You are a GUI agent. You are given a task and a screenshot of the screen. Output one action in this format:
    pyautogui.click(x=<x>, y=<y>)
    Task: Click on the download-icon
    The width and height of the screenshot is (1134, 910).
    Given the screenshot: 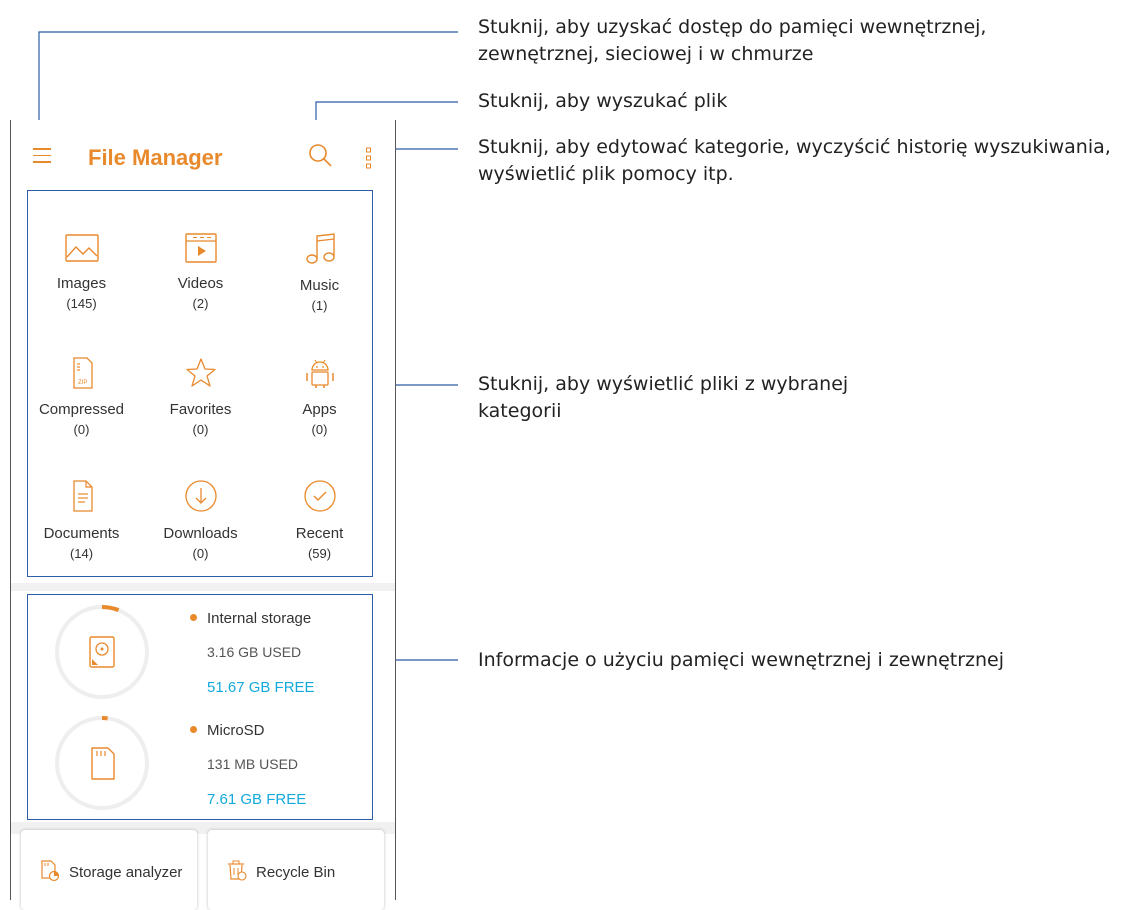 What is the action you would take?
    pyautogui.click(x=200, y=496)
    